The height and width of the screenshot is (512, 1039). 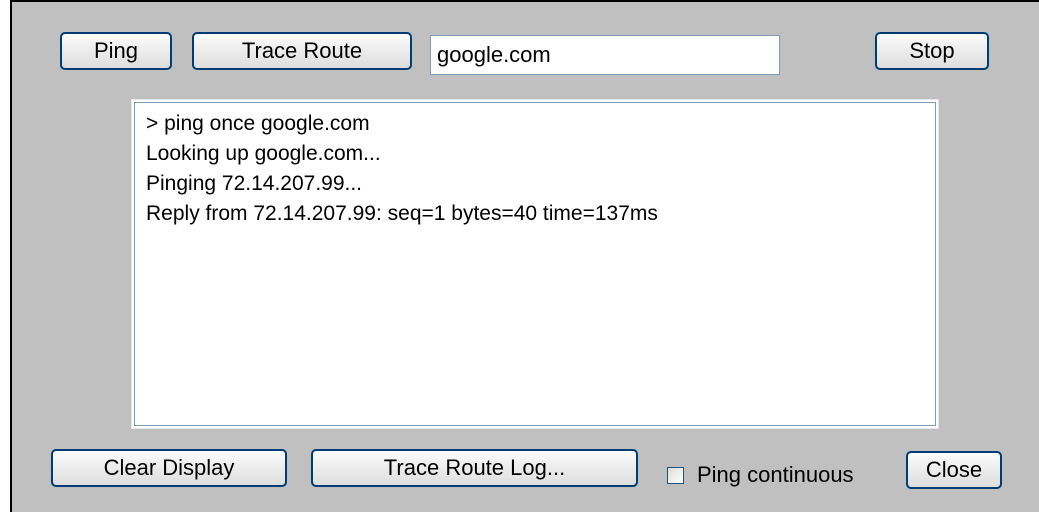 I want to click on output-line: > ping once google.com, so click(x=258, y=123).